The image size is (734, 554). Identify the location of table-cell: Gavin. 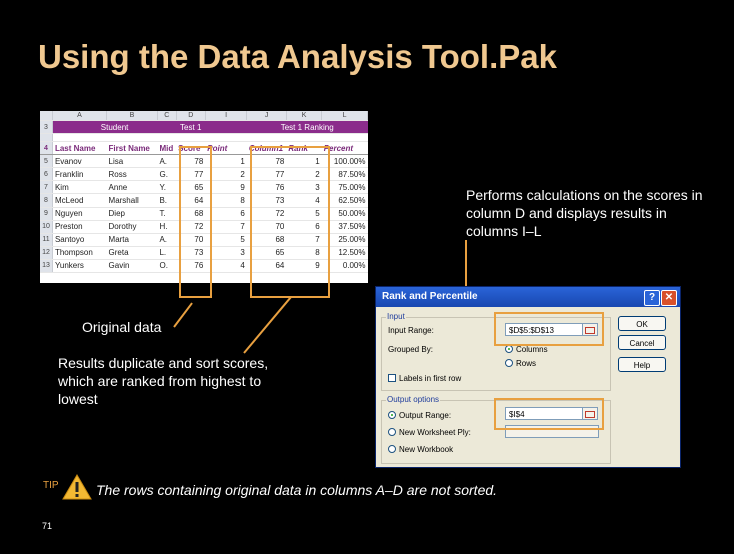
(132, 266).